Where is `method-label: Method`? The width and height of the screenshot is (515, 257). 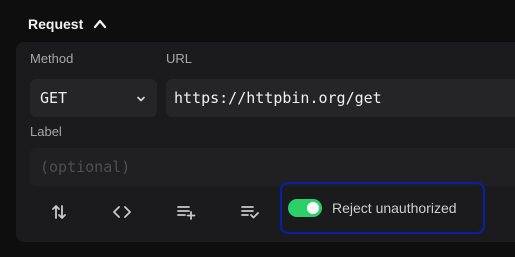 method-label: Method is located at coordinates (52, 58).